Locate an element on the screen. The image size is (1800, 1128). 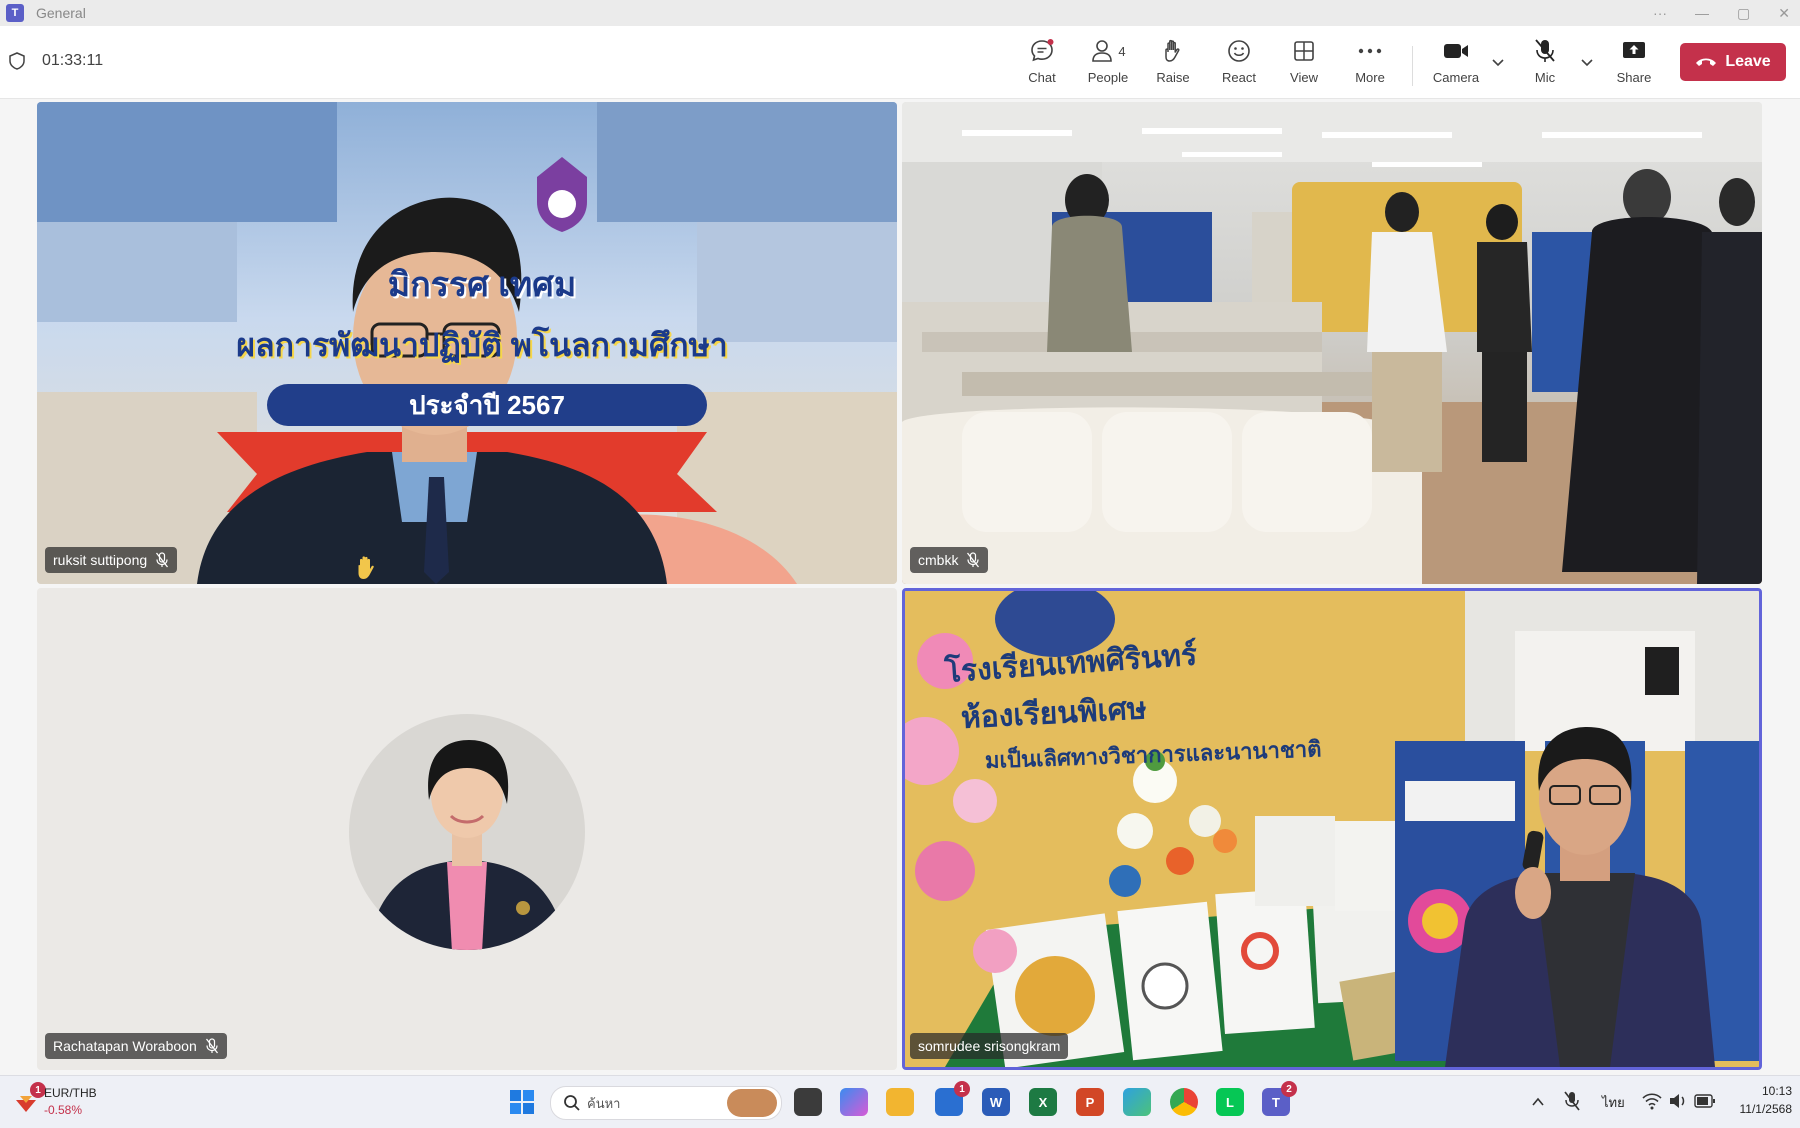
clock-time: 10:13 is located at coordinates (1776, 1091).